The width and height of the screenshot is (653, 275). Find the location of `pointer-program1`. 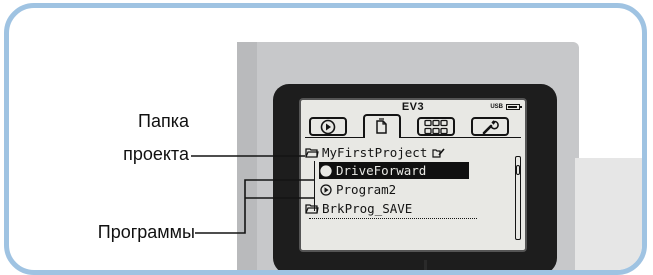

pointer-program1 is located at coordinates (254, 206).